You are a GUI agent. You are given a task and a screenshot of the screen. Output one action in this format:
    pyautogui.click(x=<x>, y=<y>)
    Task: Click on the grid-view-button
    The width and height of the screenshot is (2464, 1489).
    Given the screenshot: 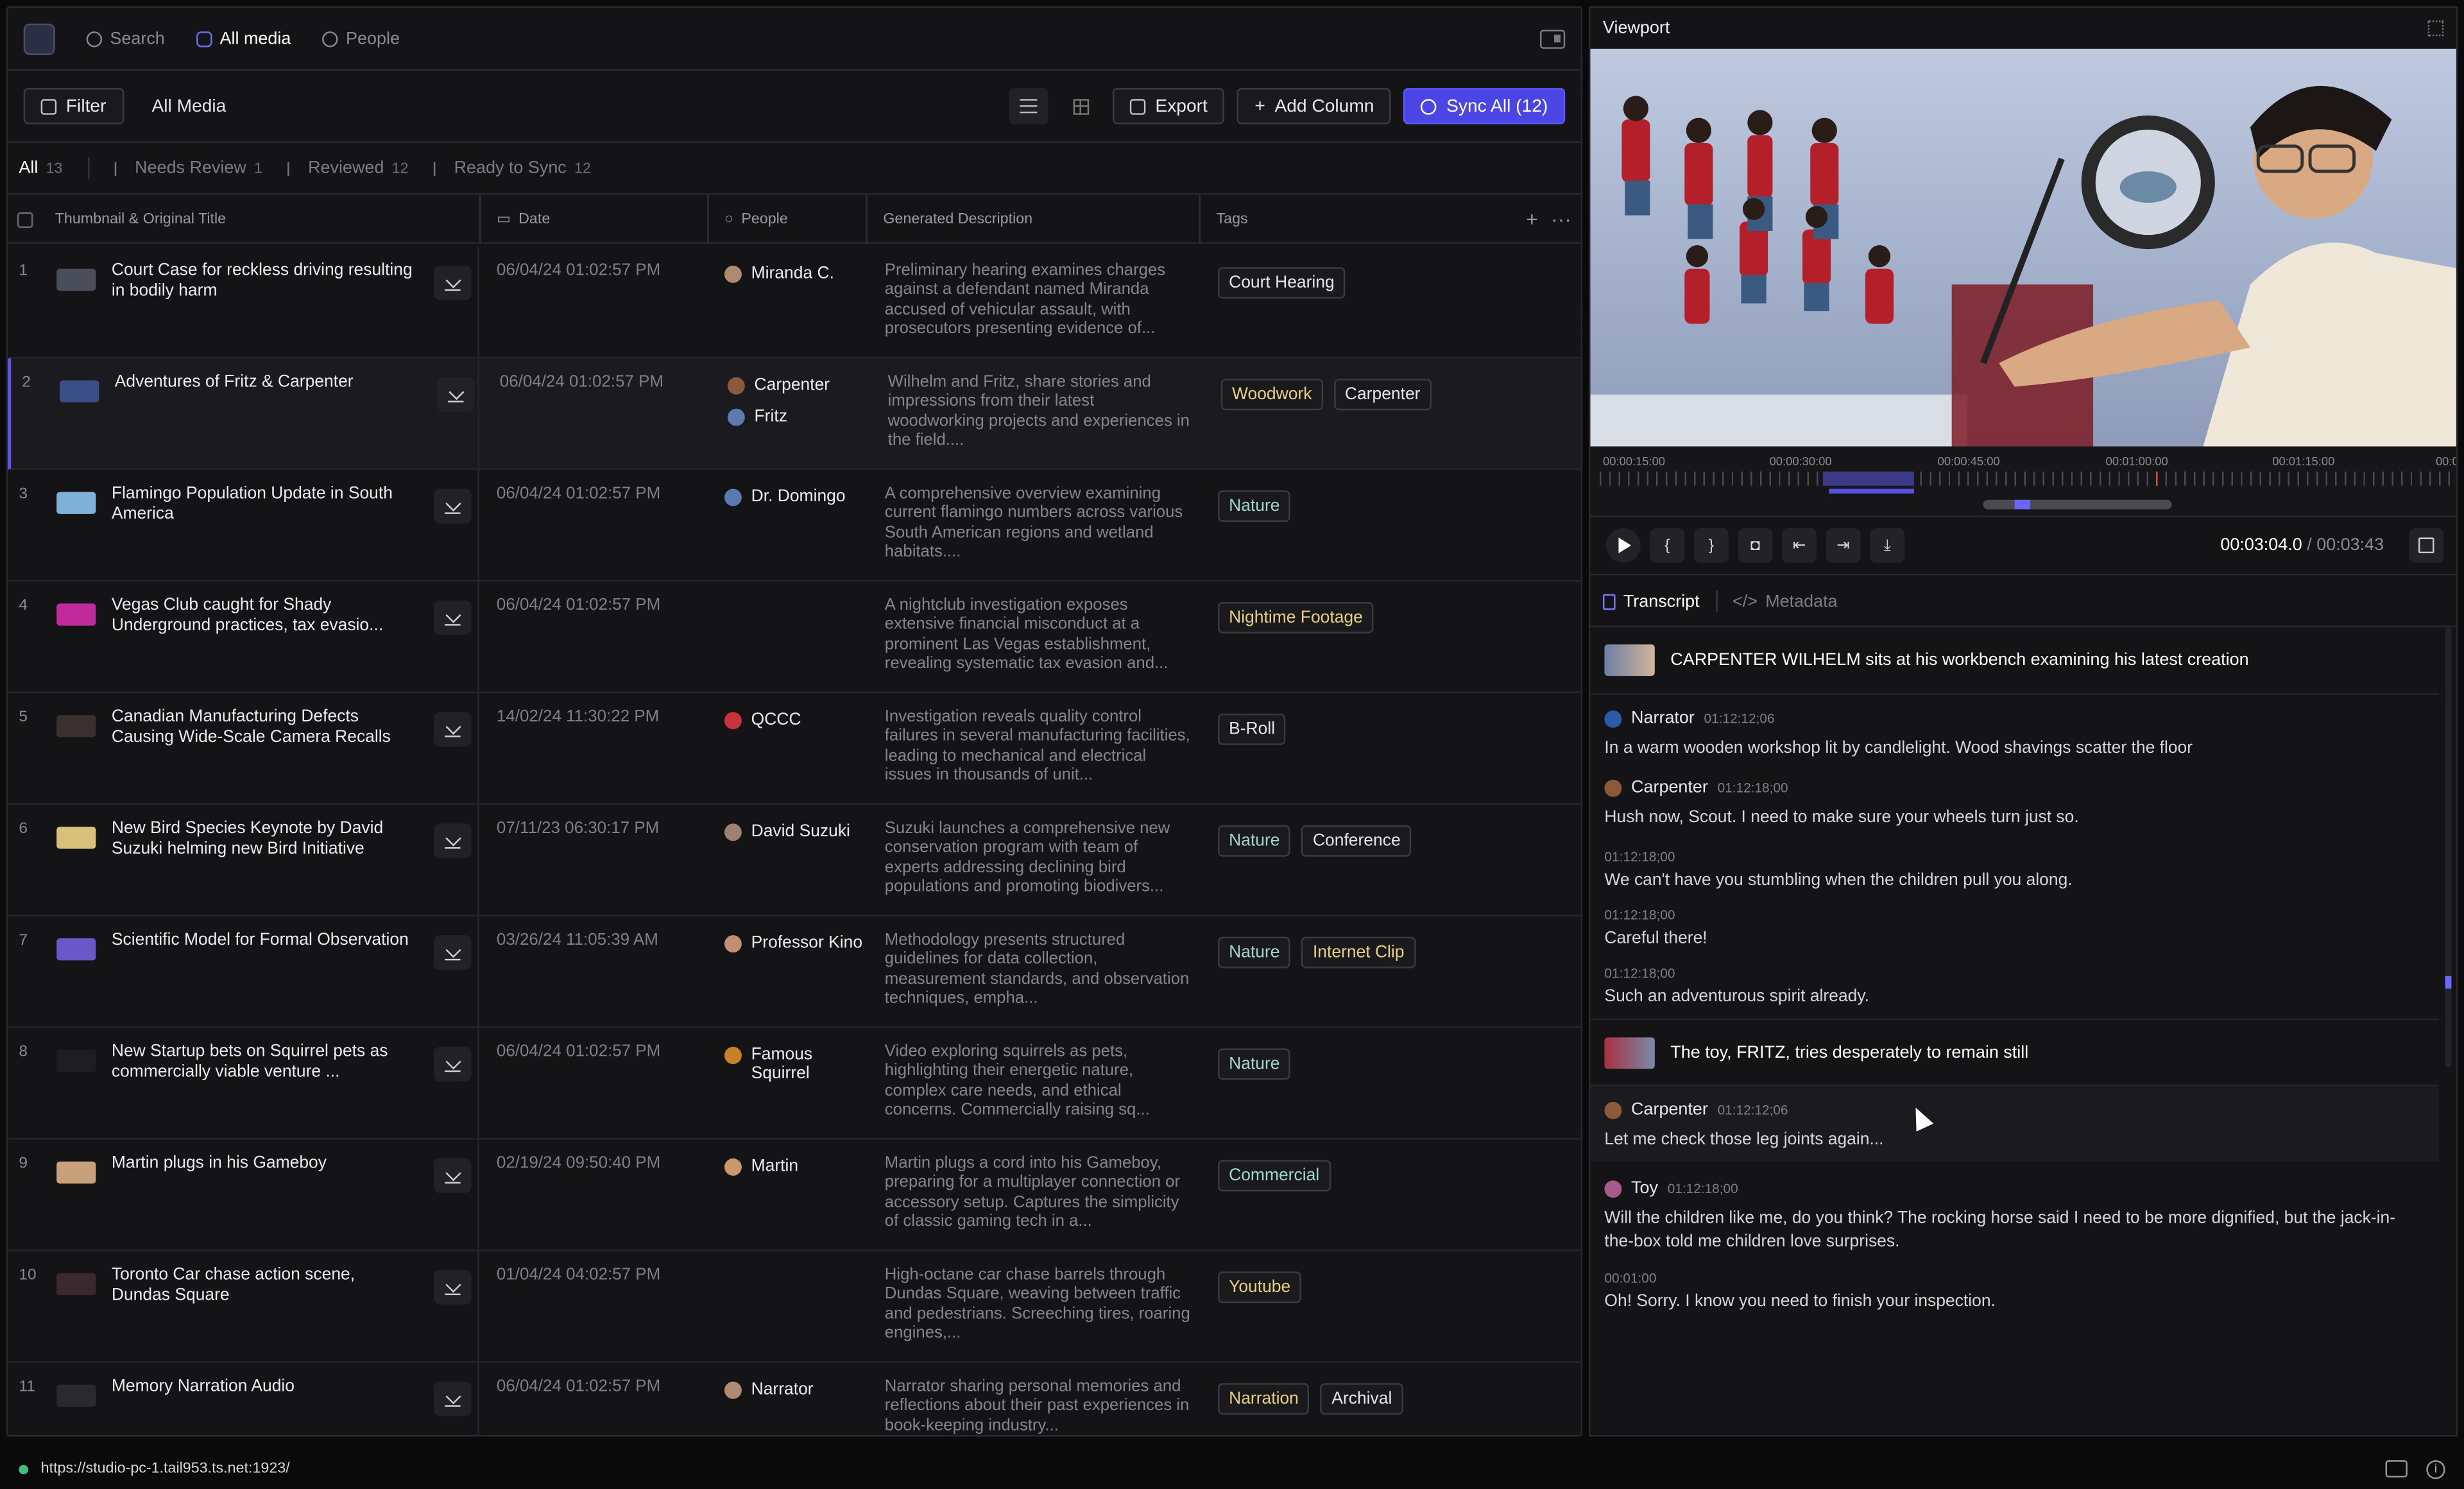 What is the action you would take?
    pyautogui.click(x=1081, y=106)
    